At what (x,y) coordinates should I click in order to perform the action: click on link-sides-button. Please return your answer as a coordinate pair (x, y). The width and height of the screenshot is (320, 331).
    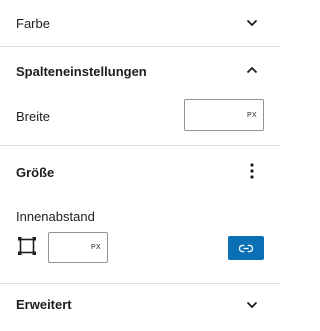
    Looking at the image, I should click on (246, 248).